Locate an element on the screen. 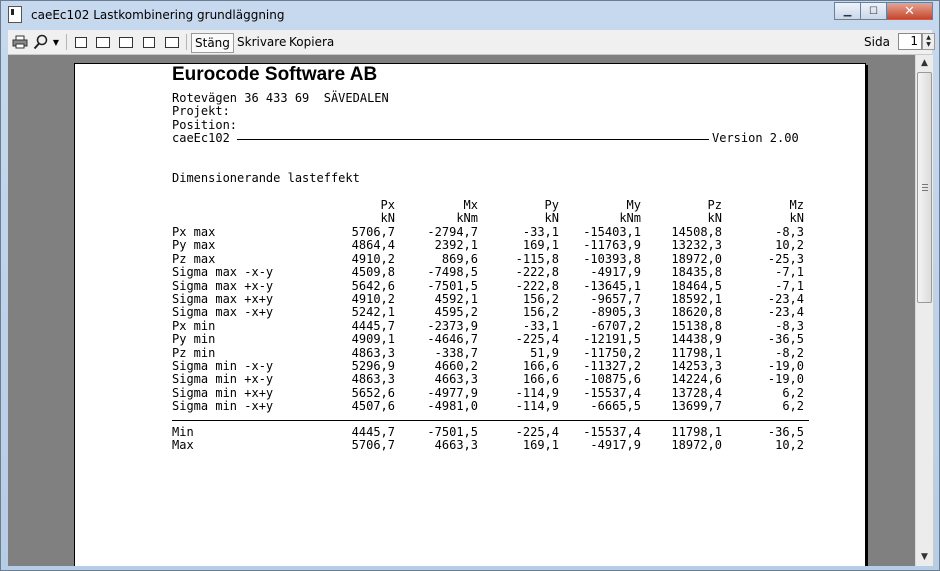  four-pages-button is located at coordinates (149, 42).